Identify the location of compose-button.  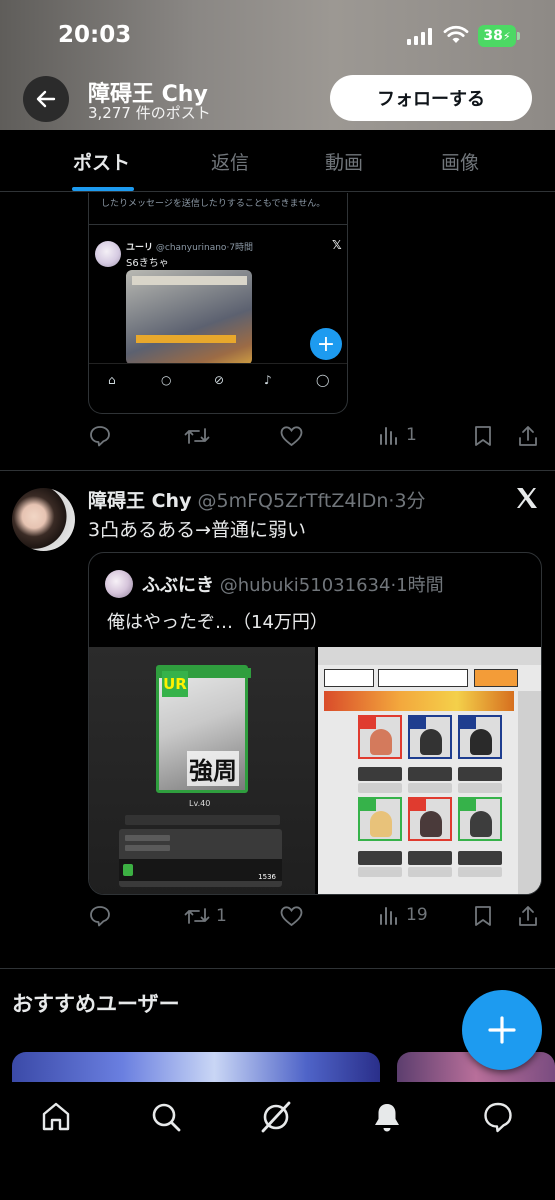
(502, 1030).